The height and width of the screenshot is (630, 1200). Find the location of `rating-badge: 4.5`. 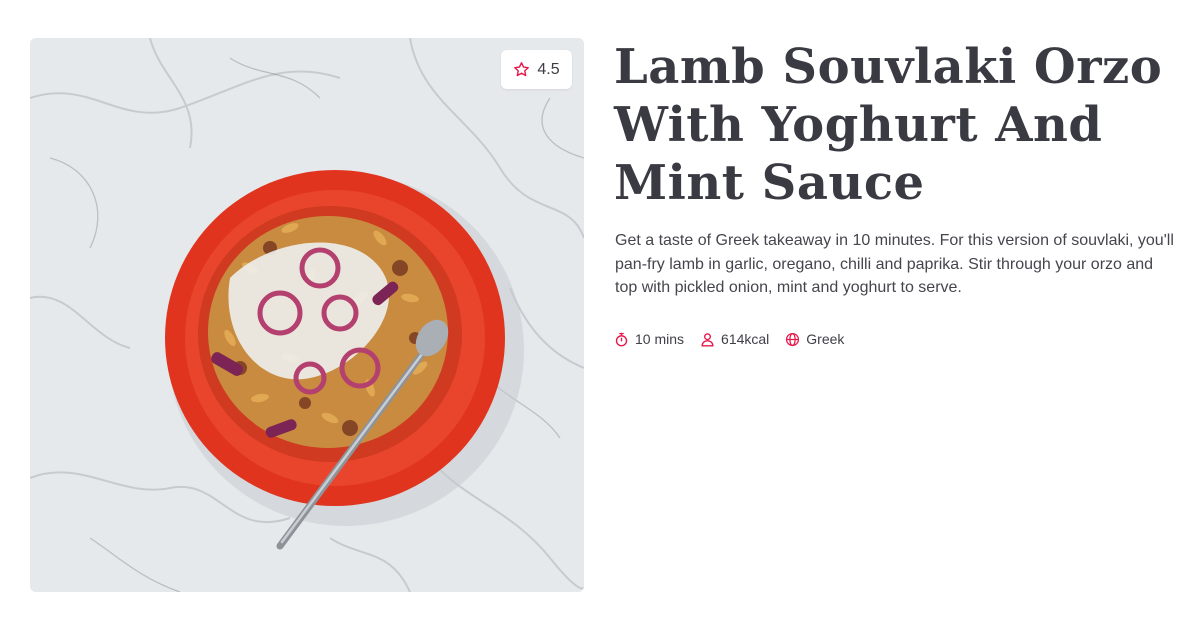

rating-badge: 4.5 is located at coordinates (536, 69).